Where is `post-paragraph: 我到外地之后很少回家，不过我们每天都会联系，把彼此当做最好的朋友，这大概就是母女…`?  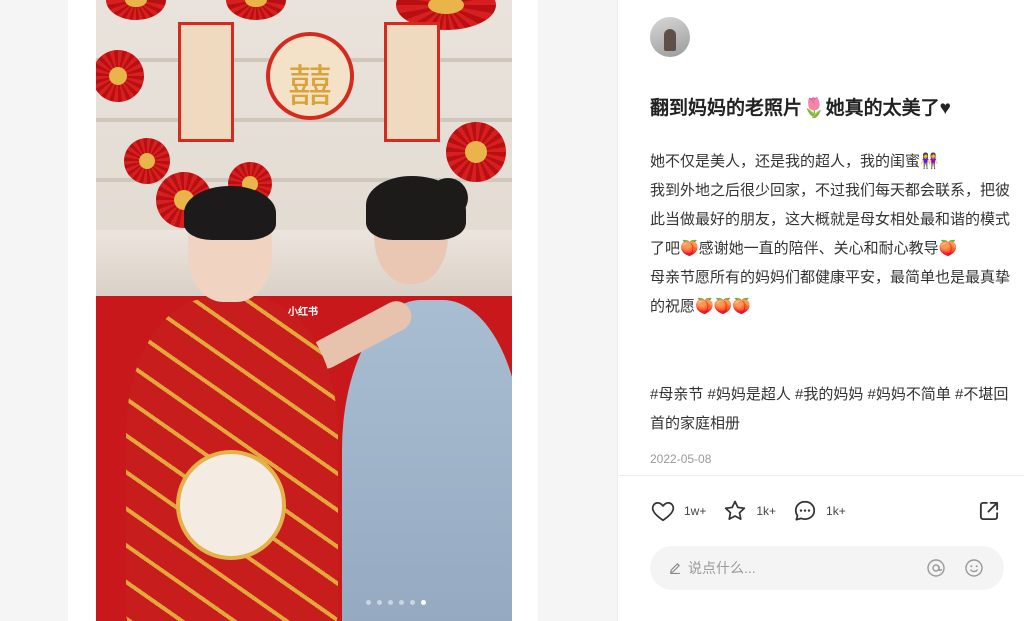 post-paragraph: 我到外地之后很少回家，不过我们每天都会联系，把彼此当做最好的朋友，这大概就是母女… is located at coordinates (830, 219).